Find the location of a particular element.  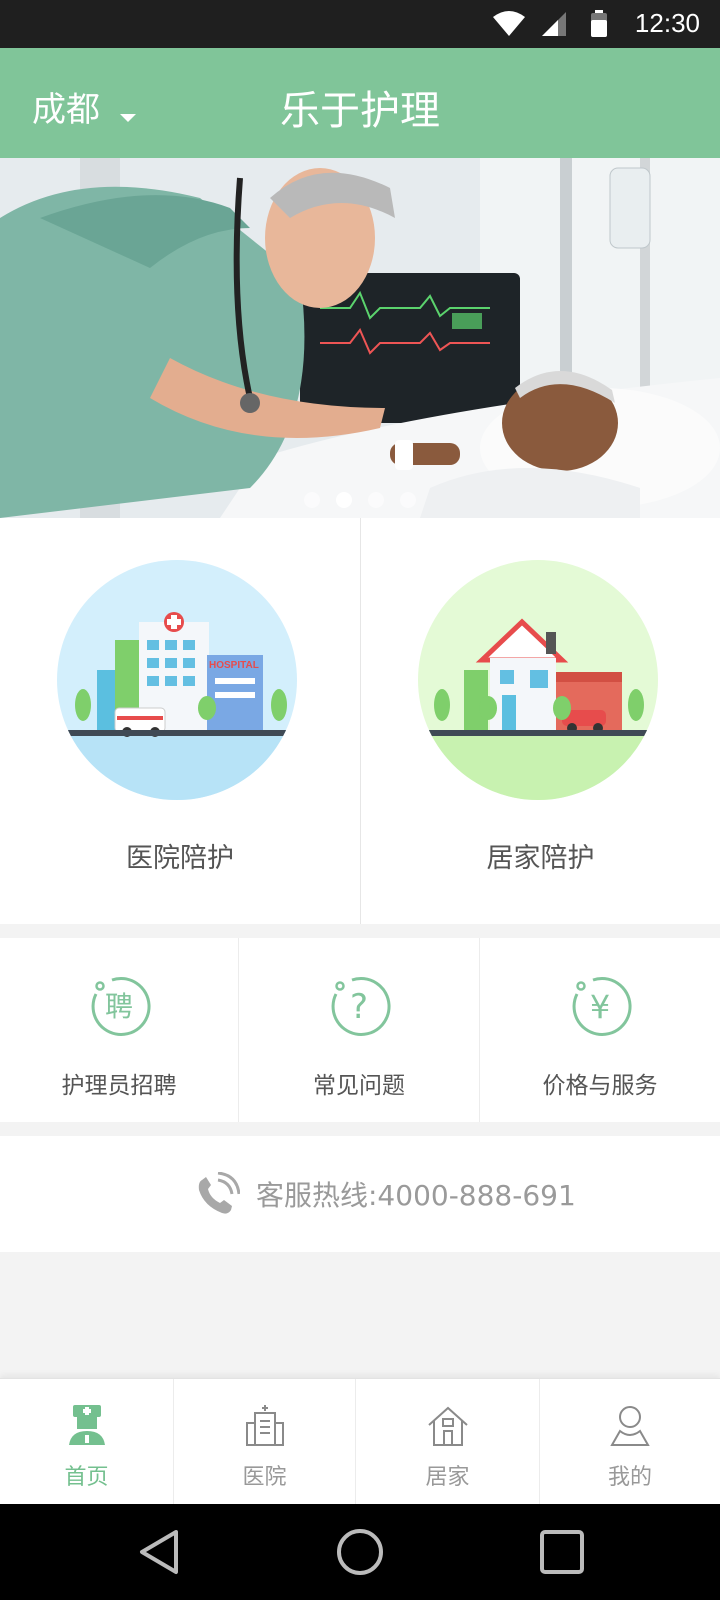

question-icon: ? is located at coordinates (361, 1006).